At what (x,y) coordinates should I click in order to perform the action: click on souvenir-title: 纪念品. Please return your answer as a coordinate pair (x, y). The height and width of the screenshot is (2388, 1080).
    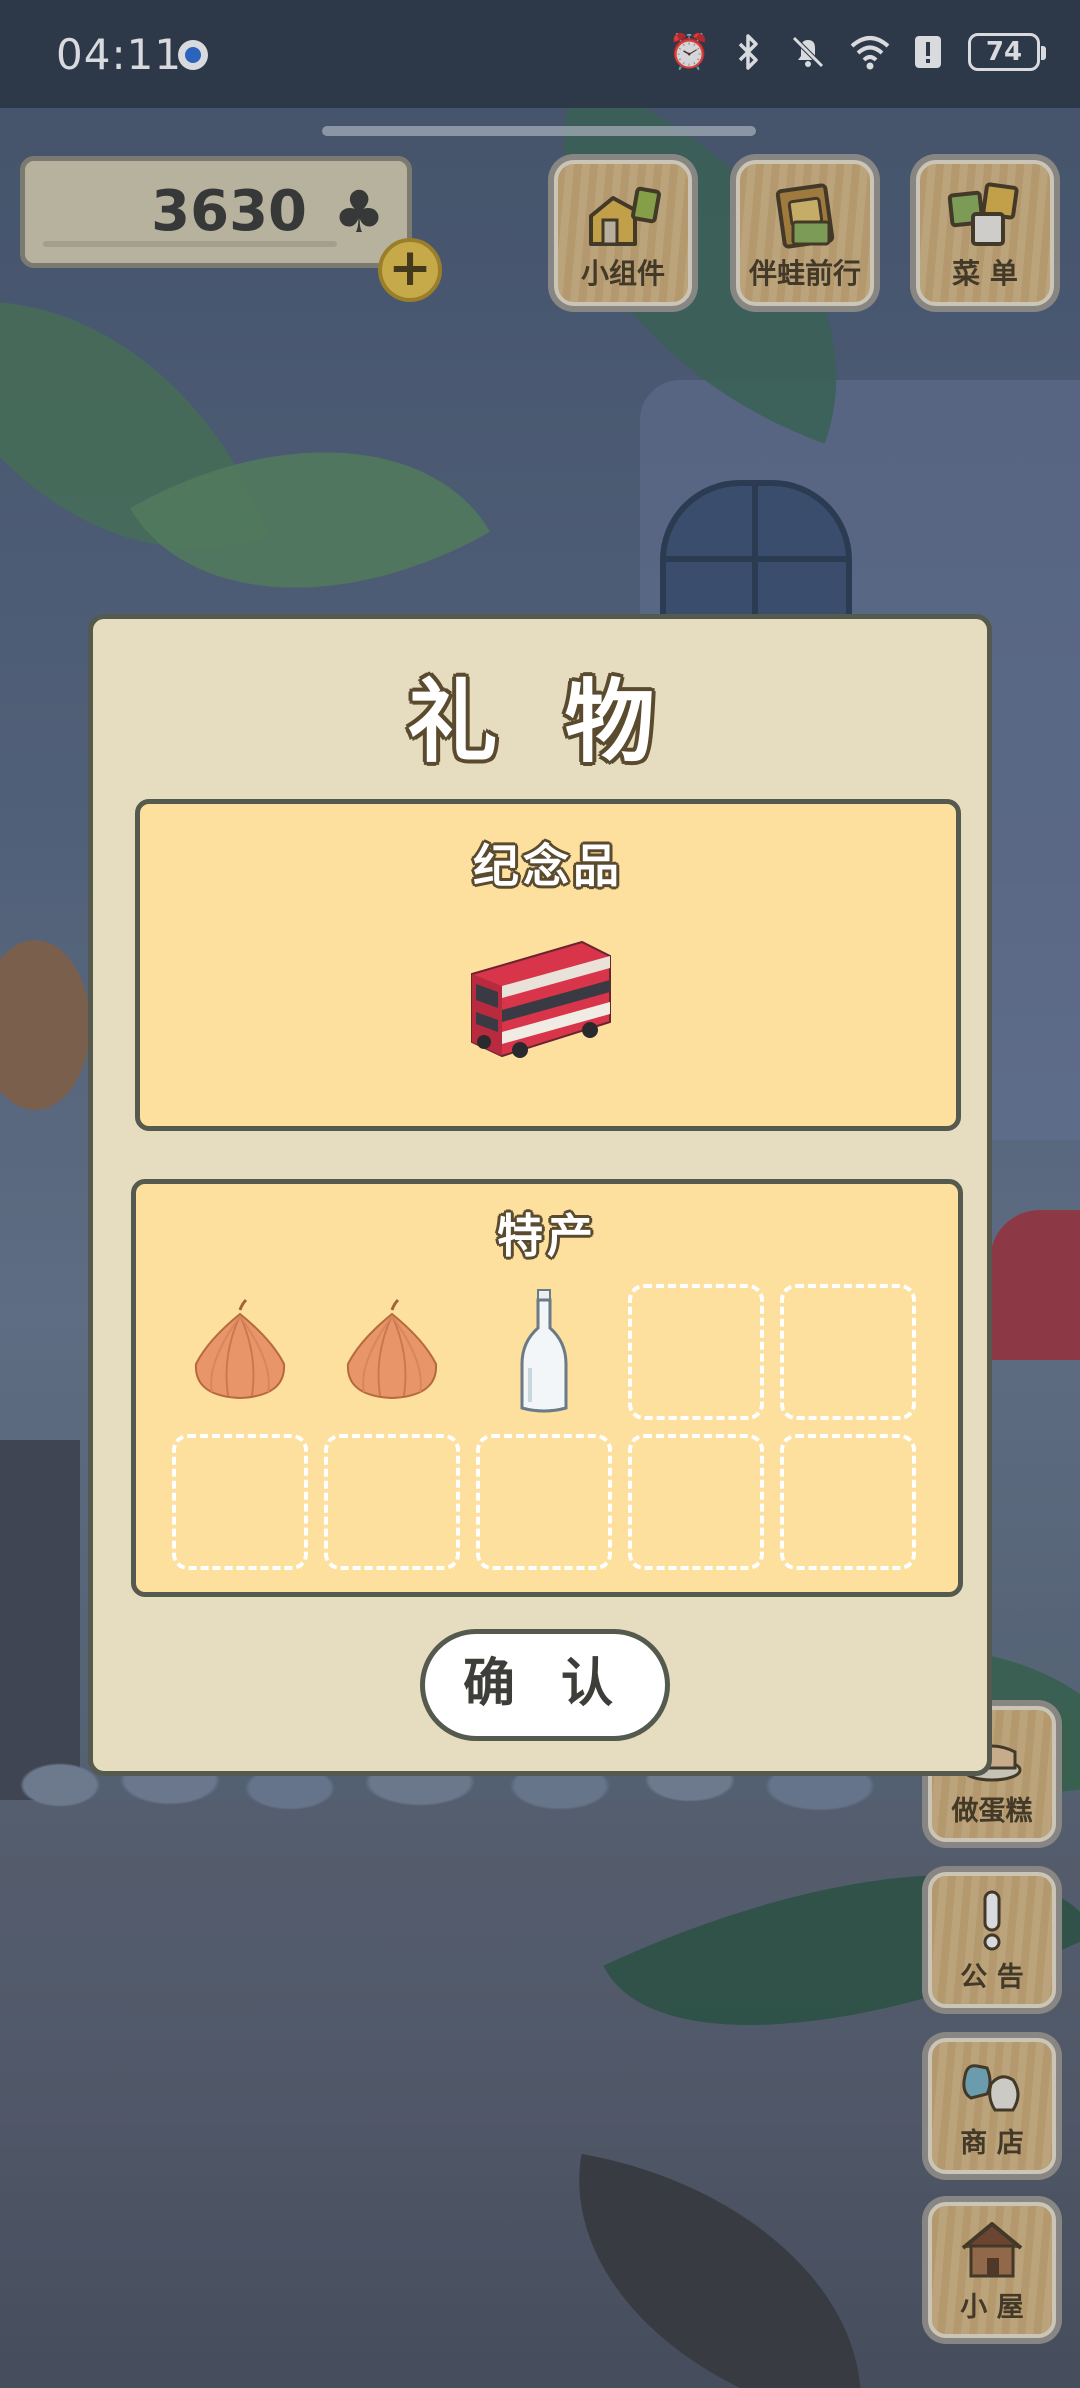
    Looking at the image, I should click on (548, 866).